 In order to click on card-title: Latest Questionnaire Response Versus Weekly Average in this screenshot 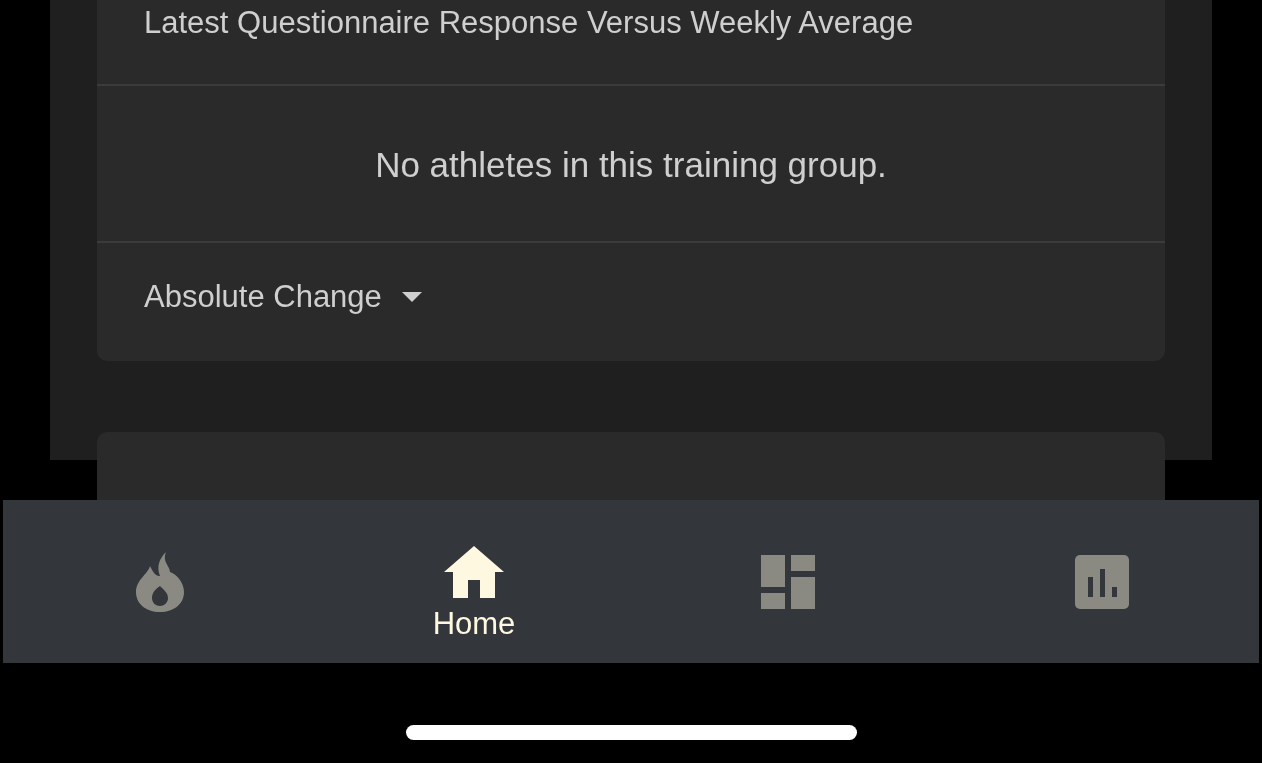, I will do `click(631, 43)`.